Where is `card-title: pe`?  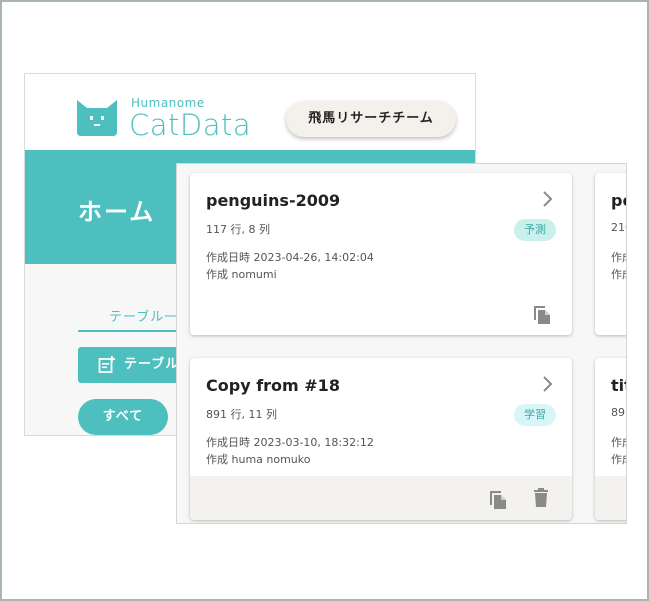 card-title: pe is located at coordinates (618, 200).